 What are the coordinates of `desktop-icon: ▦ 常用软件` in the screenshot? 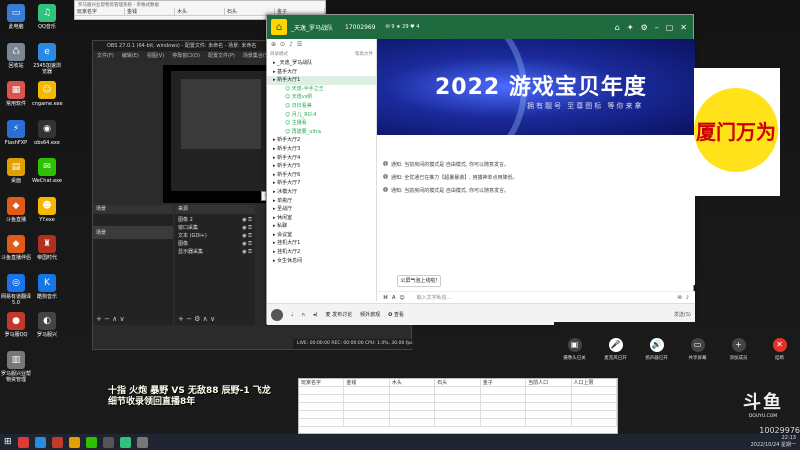 It's located at (16, 94).